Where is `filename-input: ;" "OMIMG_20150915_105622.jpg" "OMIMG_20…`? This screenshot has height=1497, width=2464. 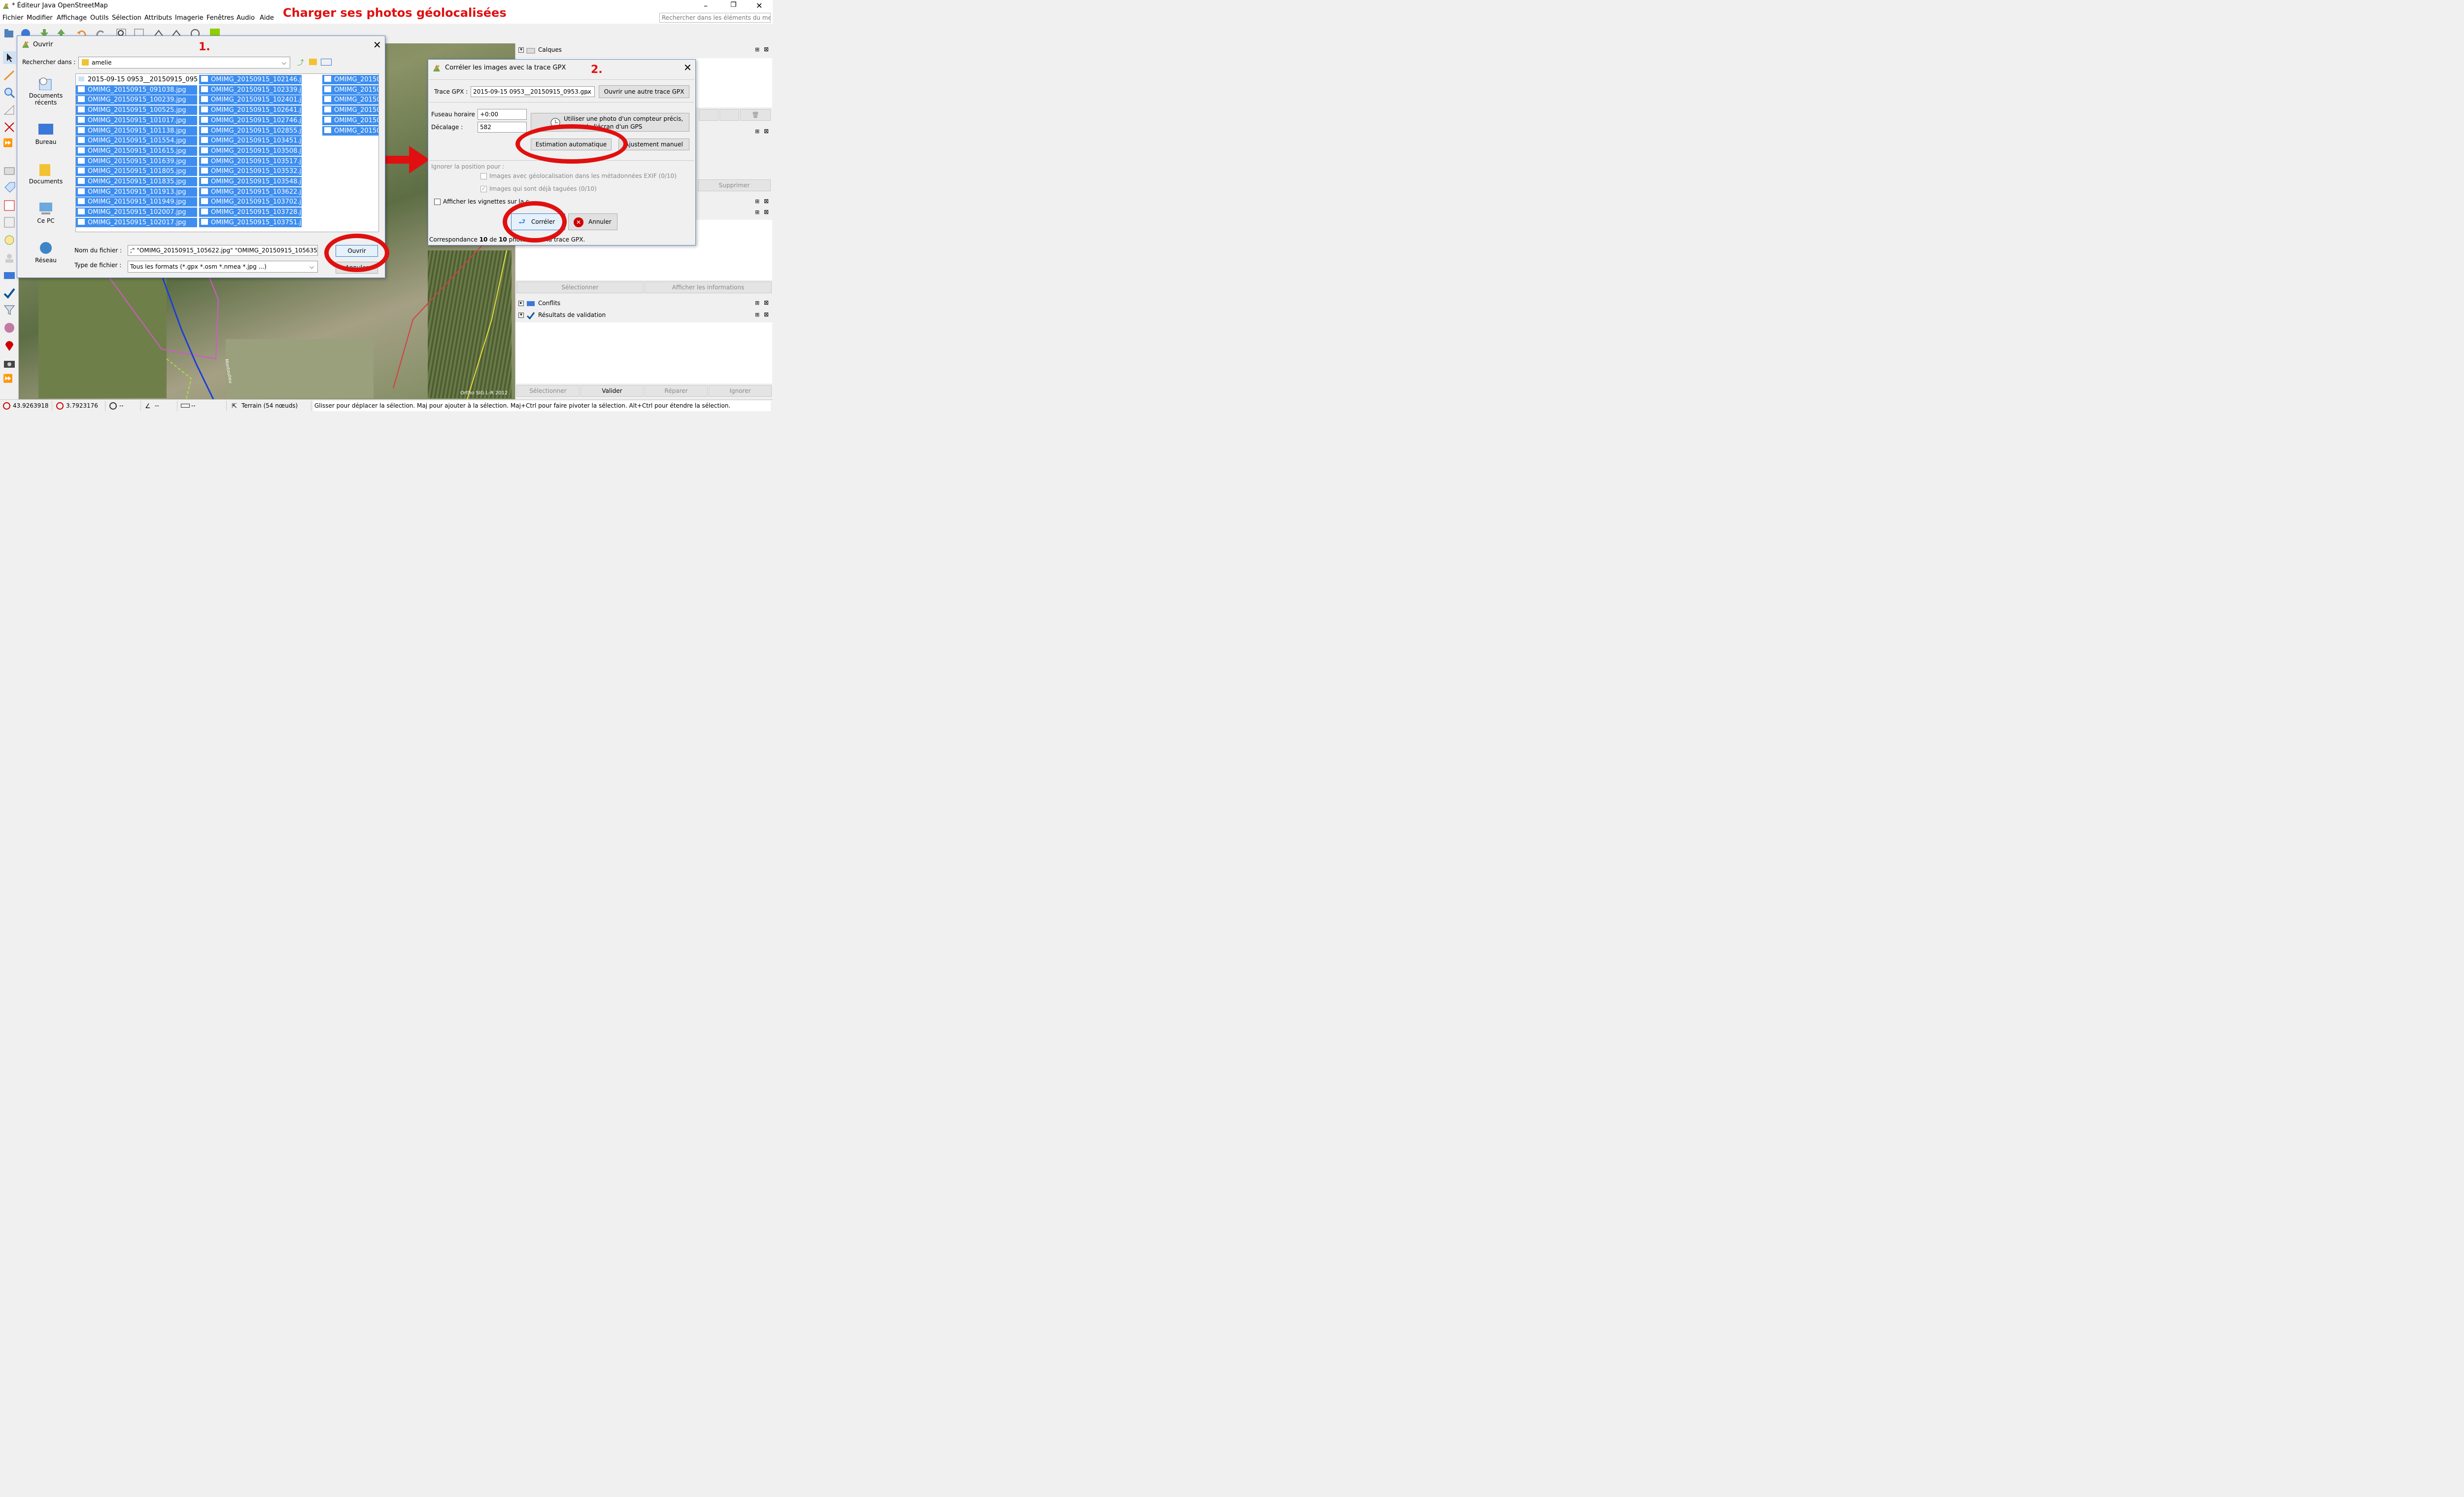 filename-input: ;" "OMIMG_20150915_105622.jpg" "OMIMG_20… is located at coordinates (223, 250).